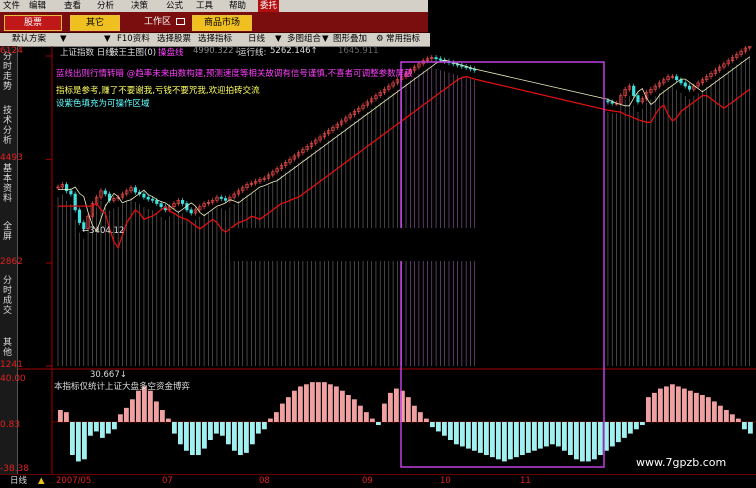  I want to click on mail-icon, so click(180, 21).